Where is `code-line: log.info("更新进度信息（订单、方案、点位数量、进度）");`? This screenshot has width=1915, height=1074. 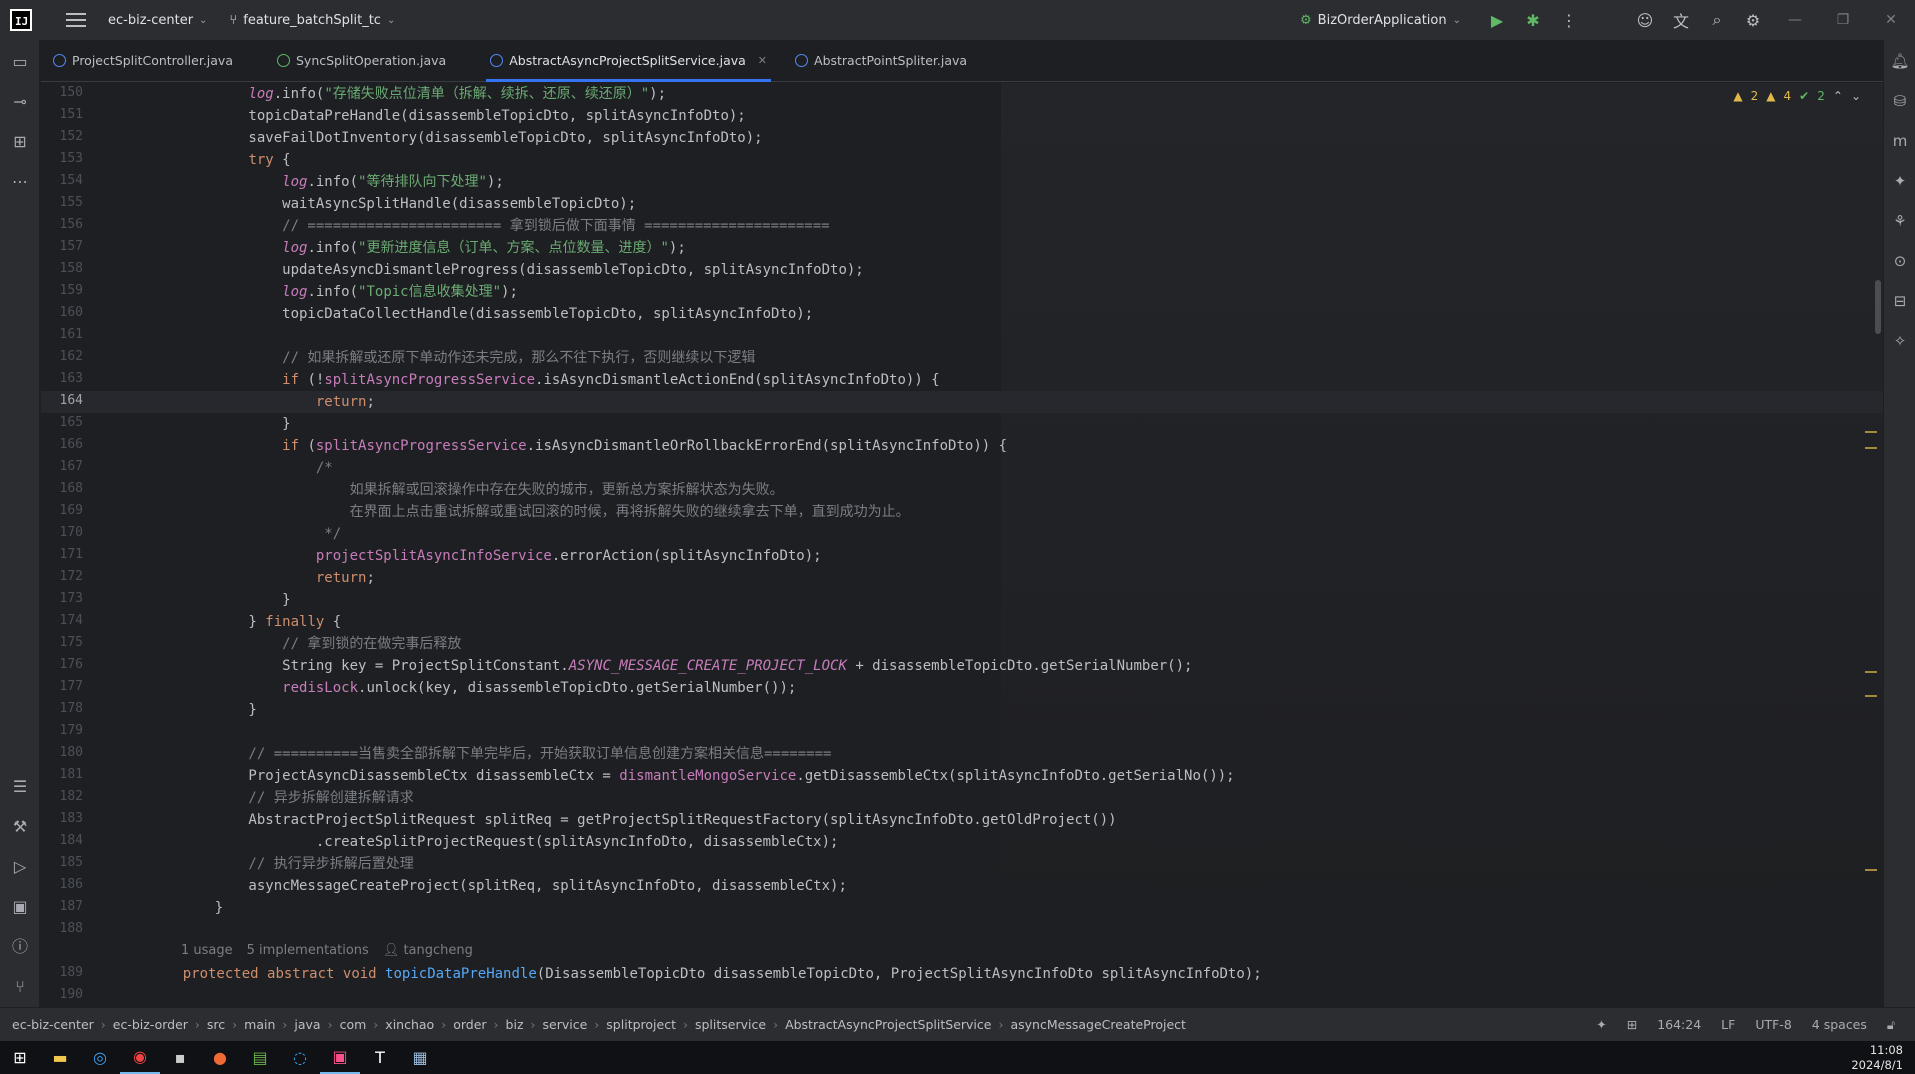
code-line: log.info("更新进度信息（订单、方案、点位数量、进度）"); is located at coordinates (433, 248).